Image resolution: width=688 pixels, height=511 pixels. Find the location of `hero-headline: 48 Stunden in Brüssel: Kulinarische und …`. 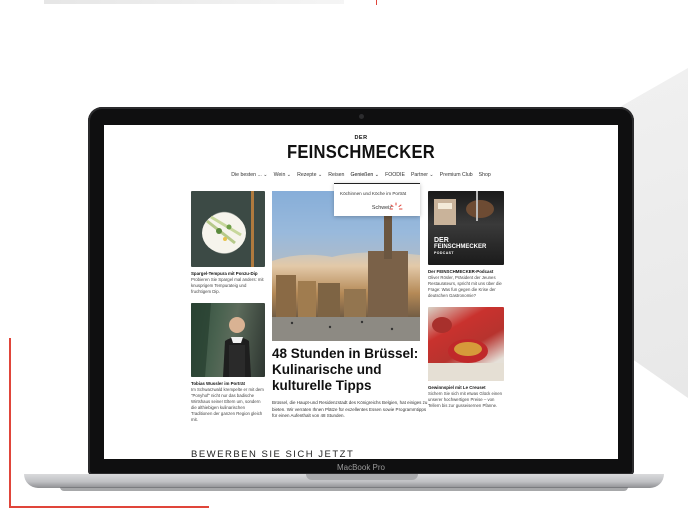

hero-headline: 48 Stunden in Brüssel: Kulinarische und … is located at coordinates (350, 370).